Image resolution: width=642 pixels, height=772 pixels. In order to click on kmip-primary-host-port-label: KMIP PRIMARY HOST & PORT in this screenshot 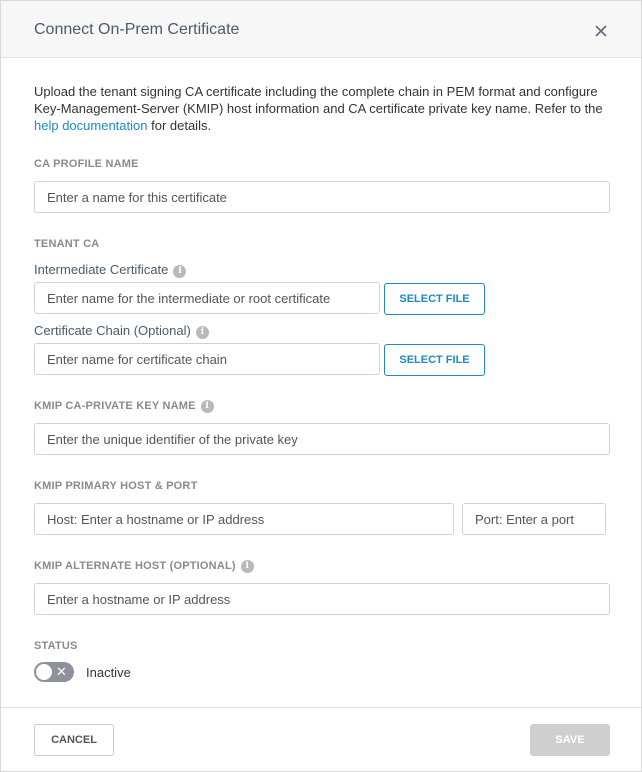, I will do `click(116, 486)`.